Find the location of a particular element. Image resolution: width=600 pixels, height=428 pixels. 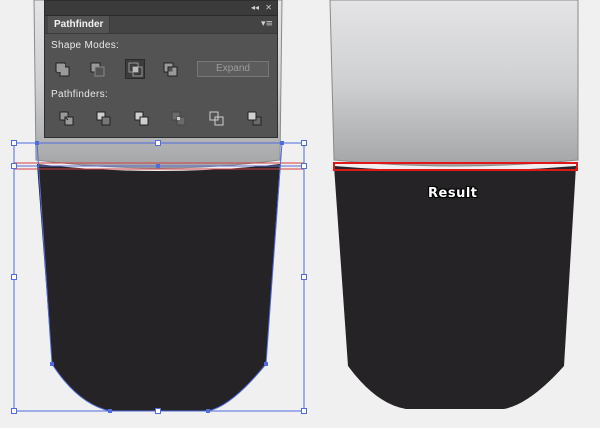

trim-button is located at coordinates (104, 119).